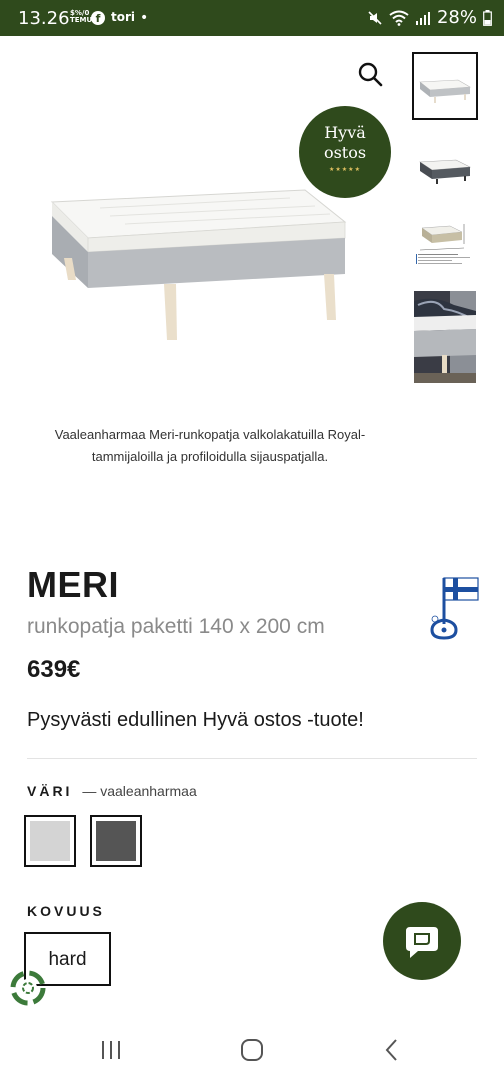 The height and width of the screenshot is (1080, 504). What do you see at coordinates (123, 17) in the screenshot?
I see `tori-icon: tori` at bounding box center [123, 17].